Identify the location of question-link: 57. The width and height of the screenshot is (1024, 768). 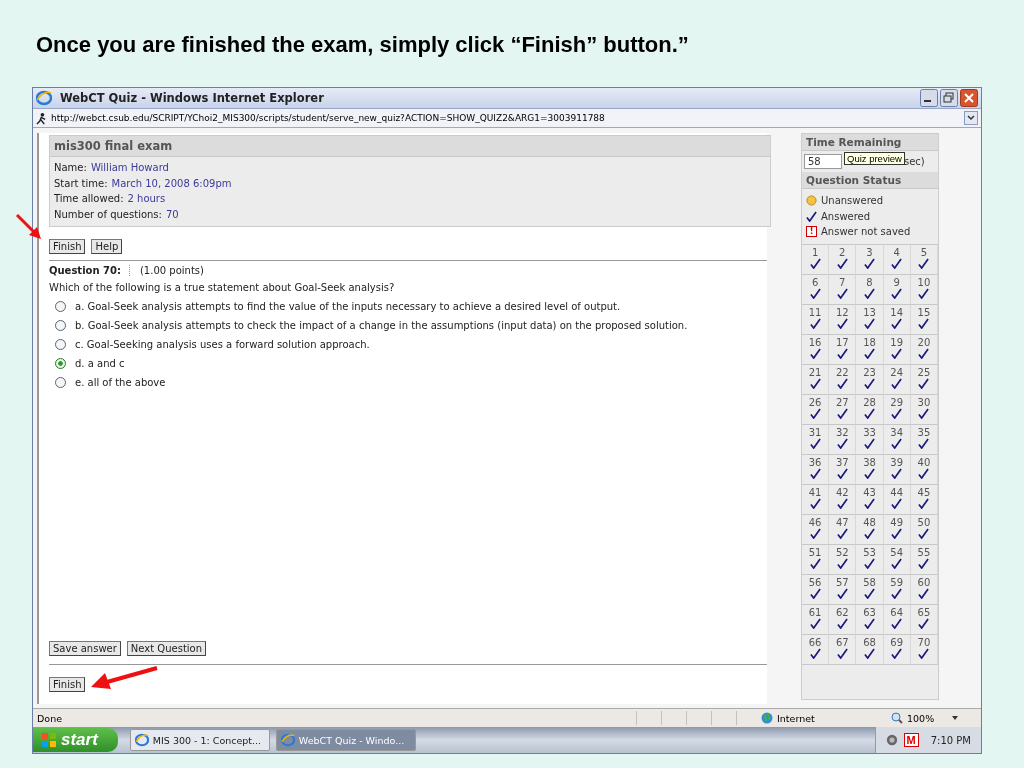
(843, 589).